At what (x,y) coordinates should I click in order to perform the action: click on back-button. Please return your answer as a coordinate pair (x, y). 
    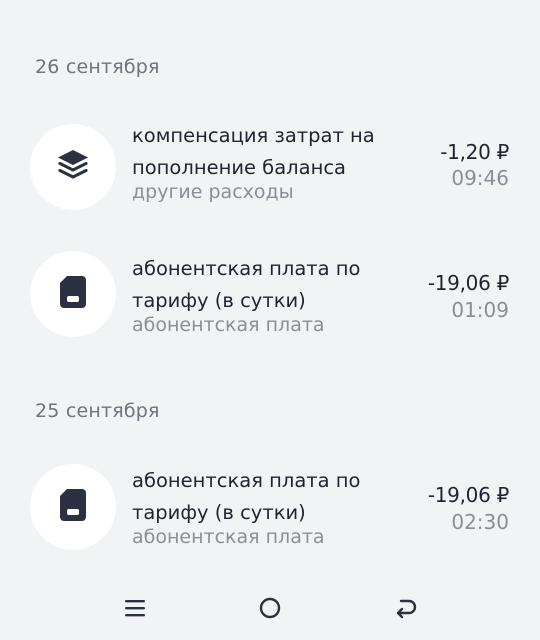
    Looking at the image, I should click on (406, 610).